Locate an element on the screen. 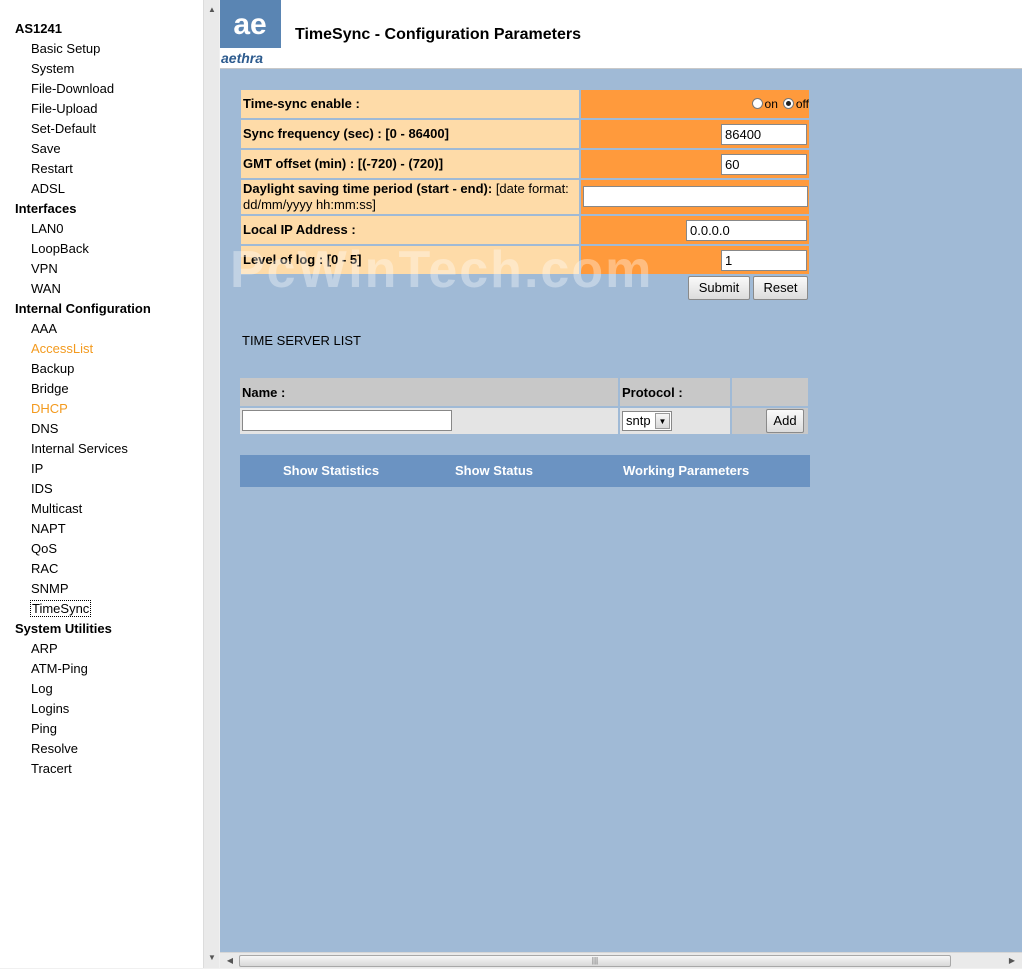 Image resolution: width=1022 pixels, height=969 pixels. menu-group-title: AS1241 is located at coordinates (38, 28).